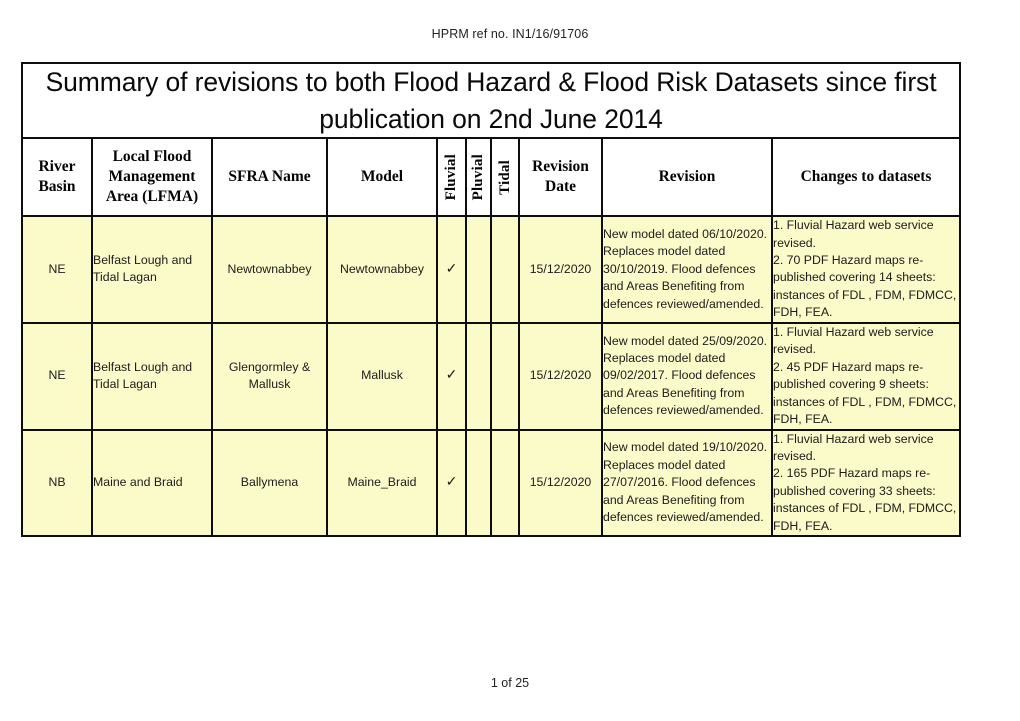 Image resolution: width=1020 pixels, height=721 pixels. I want to click on cell-model: Newtownabbey, so click(382, 269).